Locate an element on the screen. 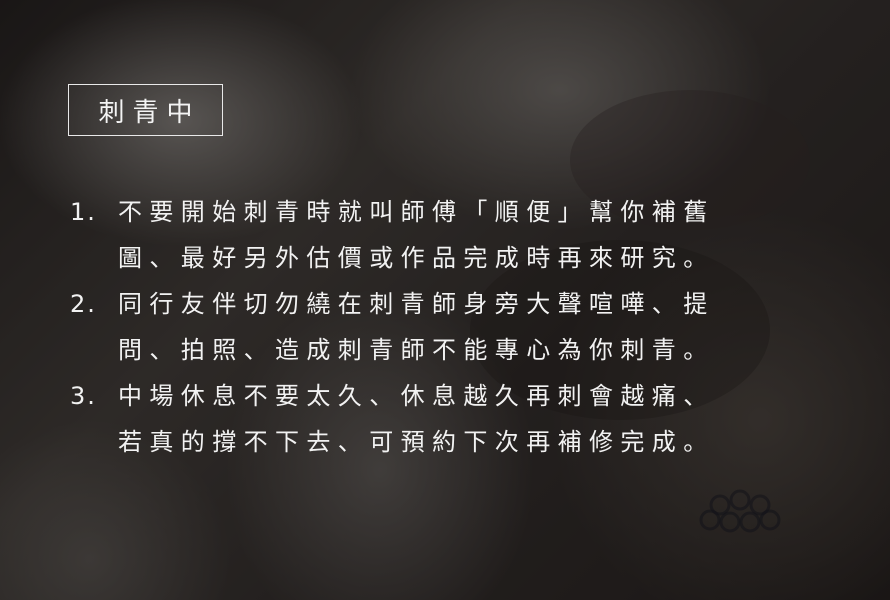  item-line: 不要開始刺青時就叫師傅「順便」幫你補舊 is located at coordinates (416, 212).